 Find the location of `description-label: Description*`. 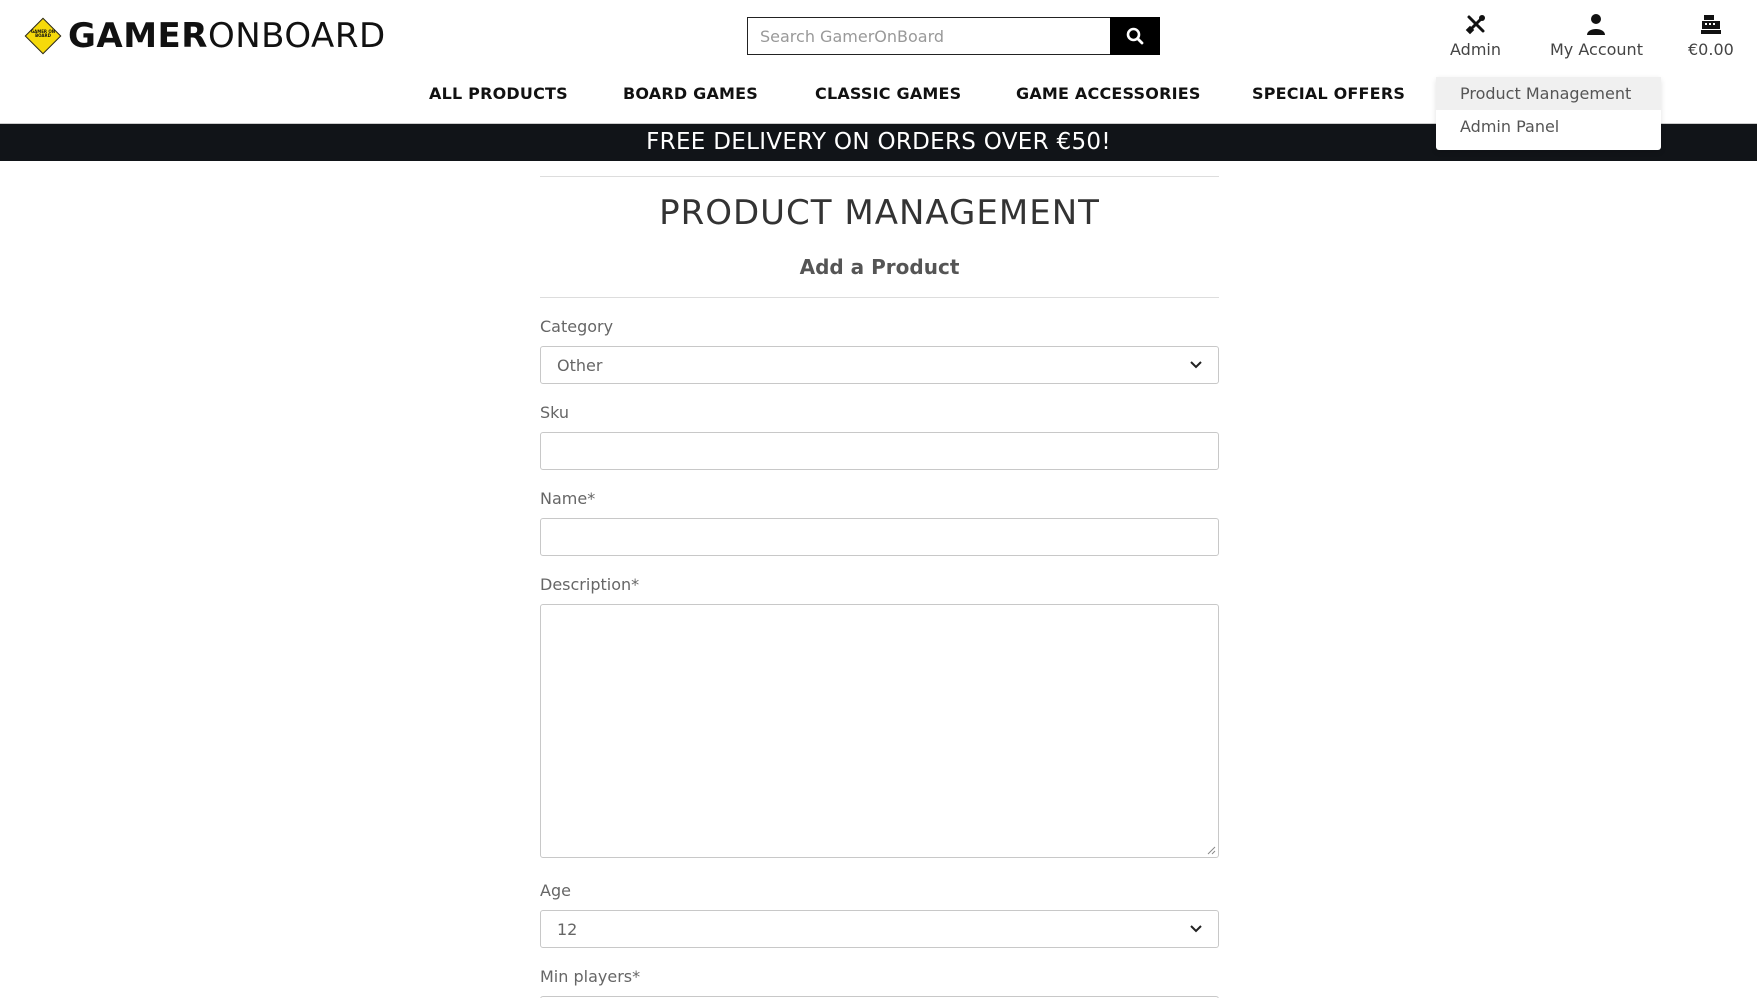

description-label: Description* is located at coordinates (590, 584).